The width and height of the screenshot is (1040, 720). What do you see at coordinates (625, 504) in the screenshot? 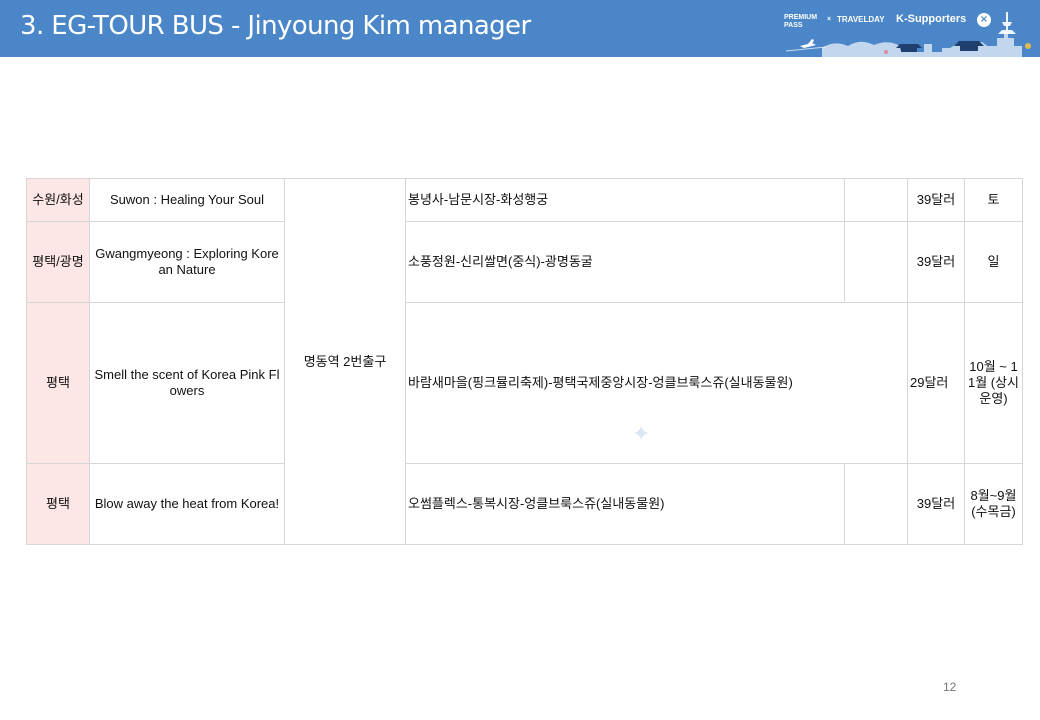
I see `route-cell: 오썸플렉스-통복시장-엉클브룩스쥬(실내동물원)` at bounding box center [625, 504].